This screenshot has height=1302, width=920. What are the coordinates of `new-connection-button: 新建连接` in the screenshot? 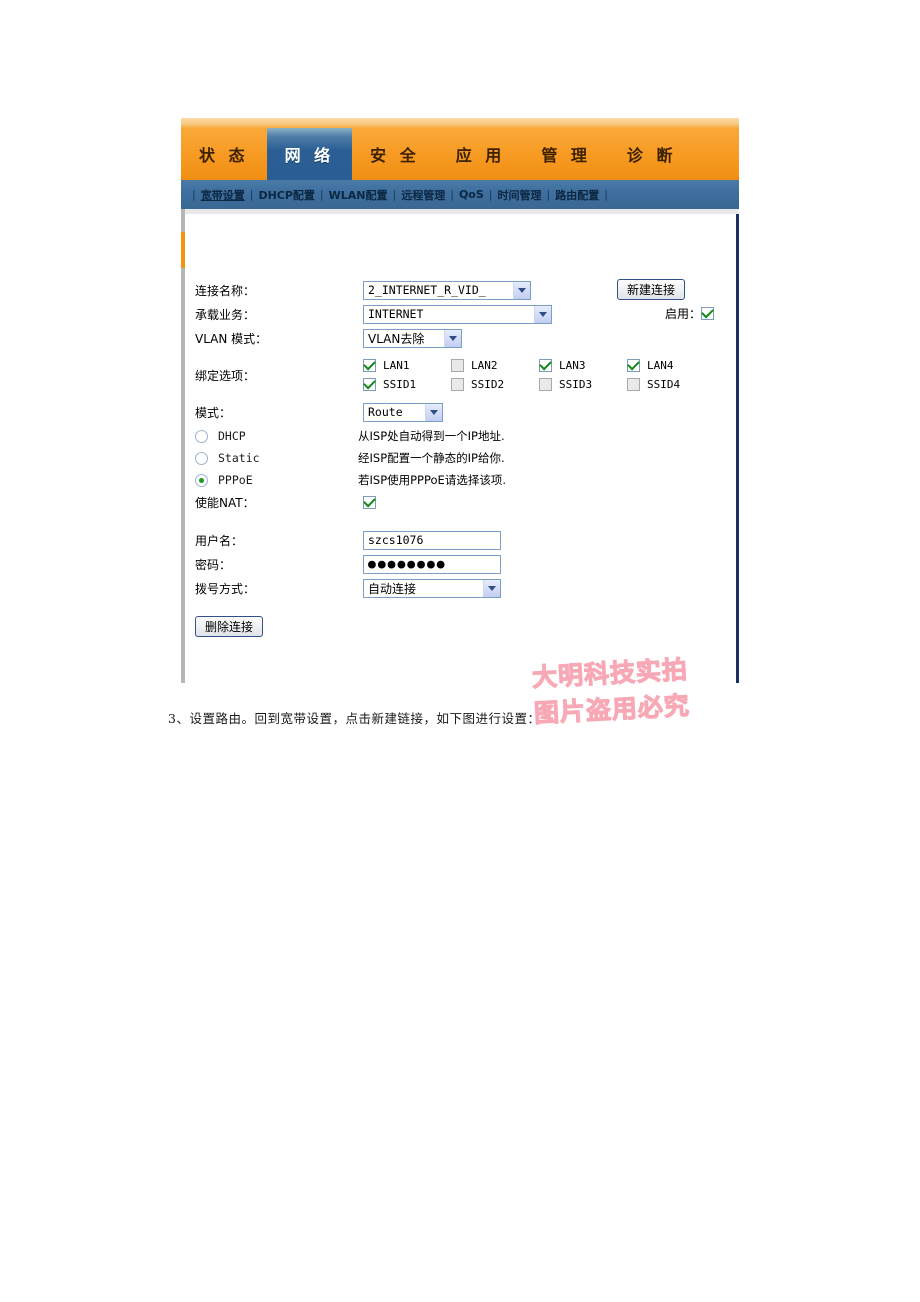 It's located at (651, 289).